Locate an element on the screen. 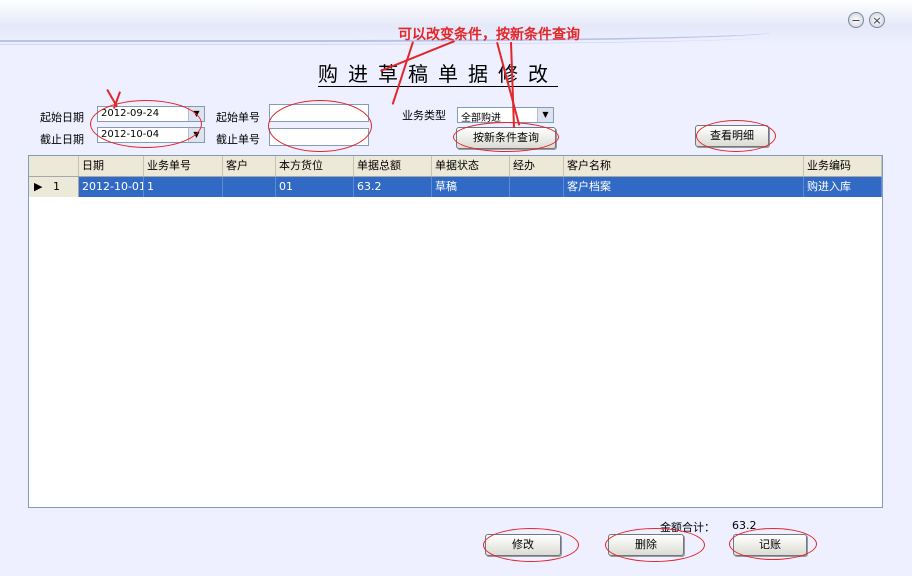  query-new-button: 按新条件查询 is located at coordinates (506, 138).